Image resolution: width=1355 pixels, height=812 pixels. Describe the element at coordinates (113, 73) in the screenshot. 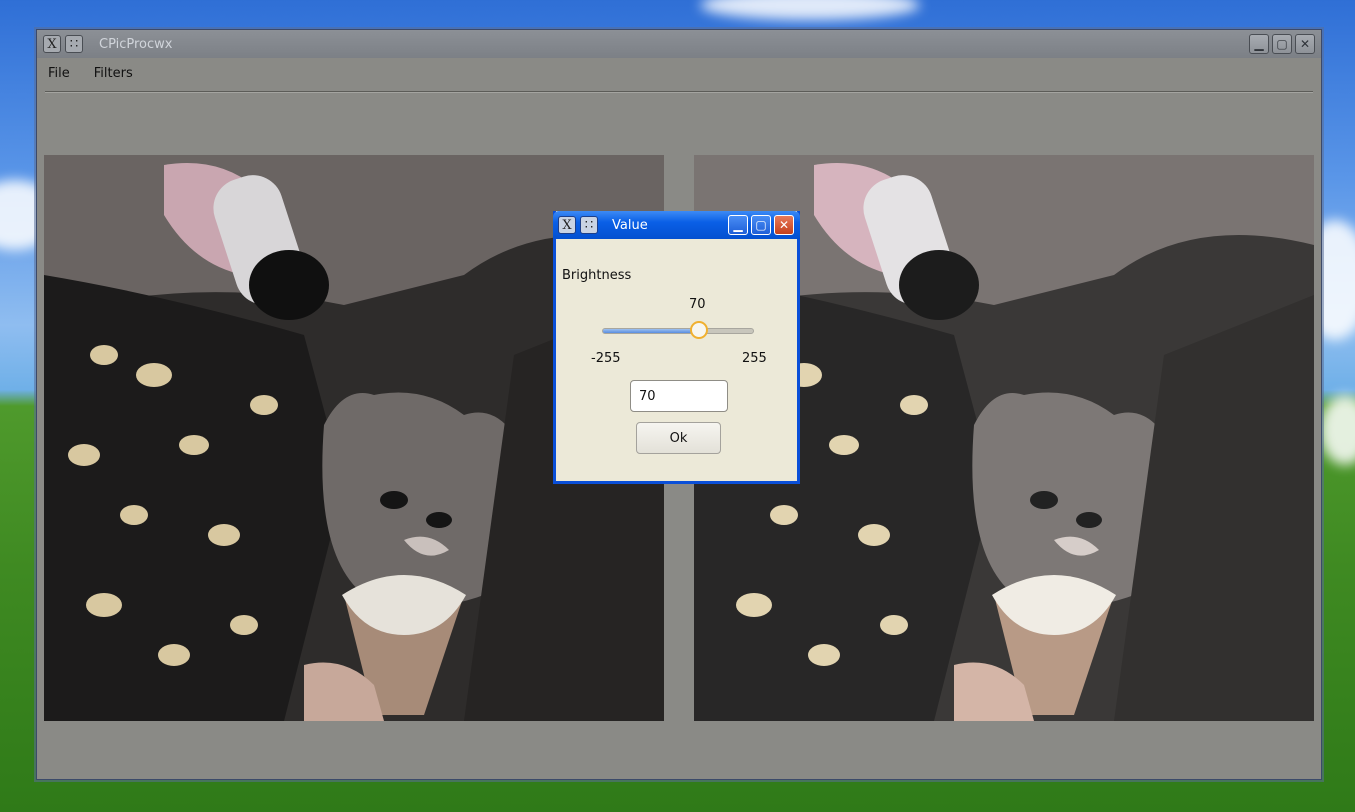

I see `menu-filters: Filters` at that location.